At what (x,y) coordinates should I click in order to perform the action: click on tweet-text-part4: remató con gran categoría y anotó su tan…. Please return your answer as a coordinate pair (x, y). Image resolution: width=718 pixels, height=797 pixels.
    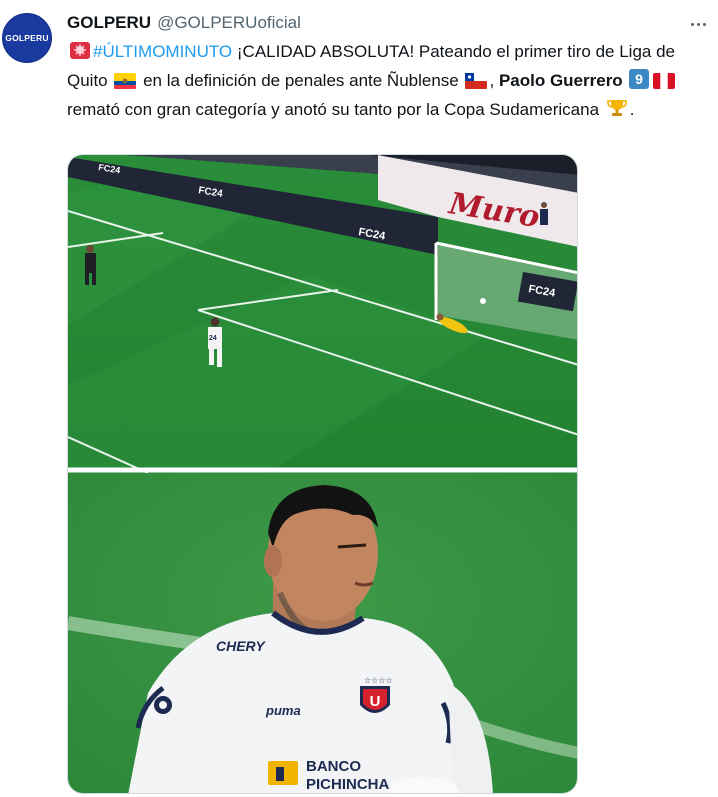
    Looking at the image, I should click on (335, 109).